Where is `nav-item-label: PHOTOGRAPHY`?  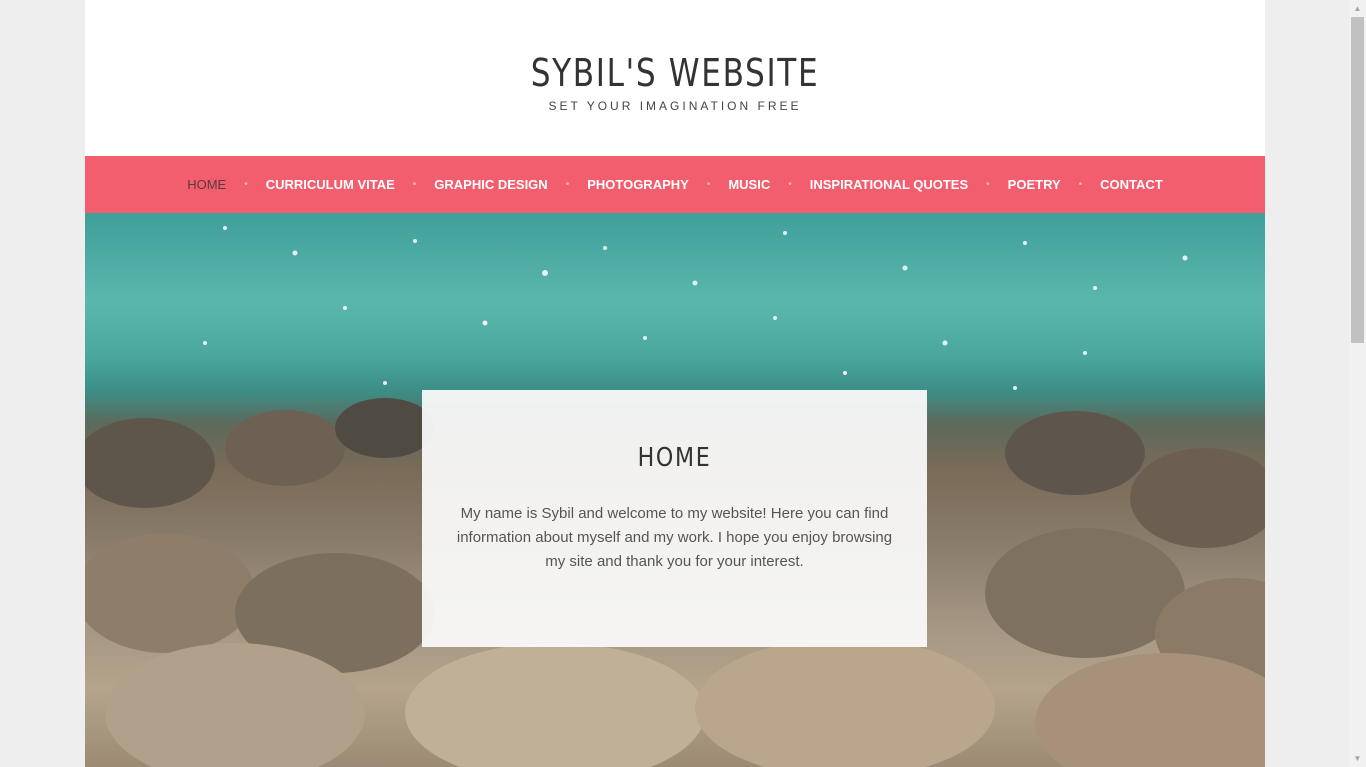 nav-item-label: PHOTOGRAPHY is located at coordinates (638, 184).